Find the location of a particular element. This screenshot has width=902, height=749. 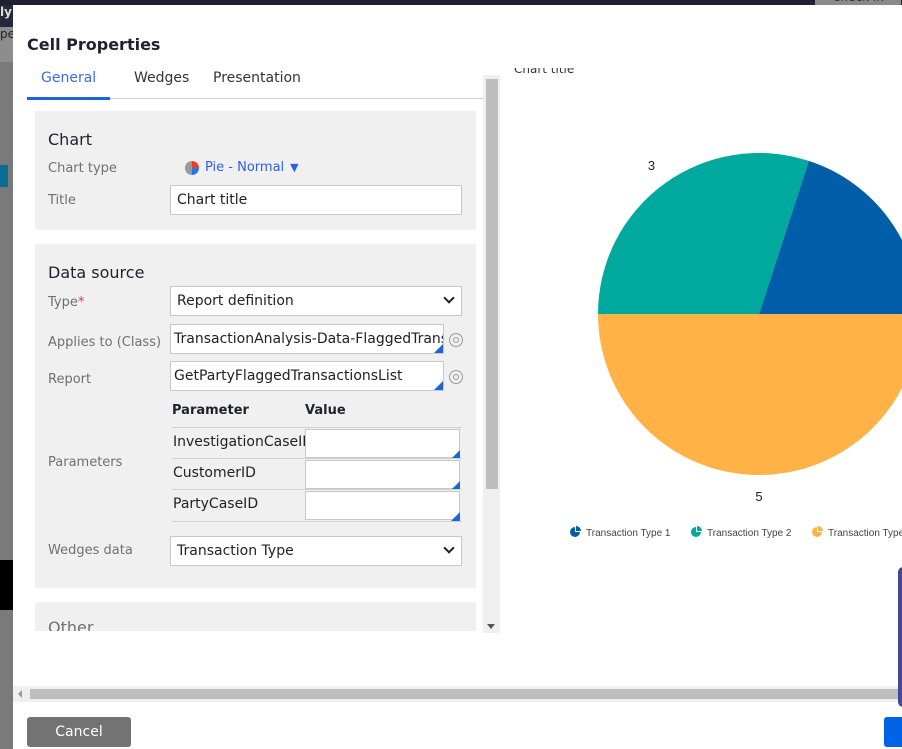

title-label: Title is located at coordinates (62, 200).